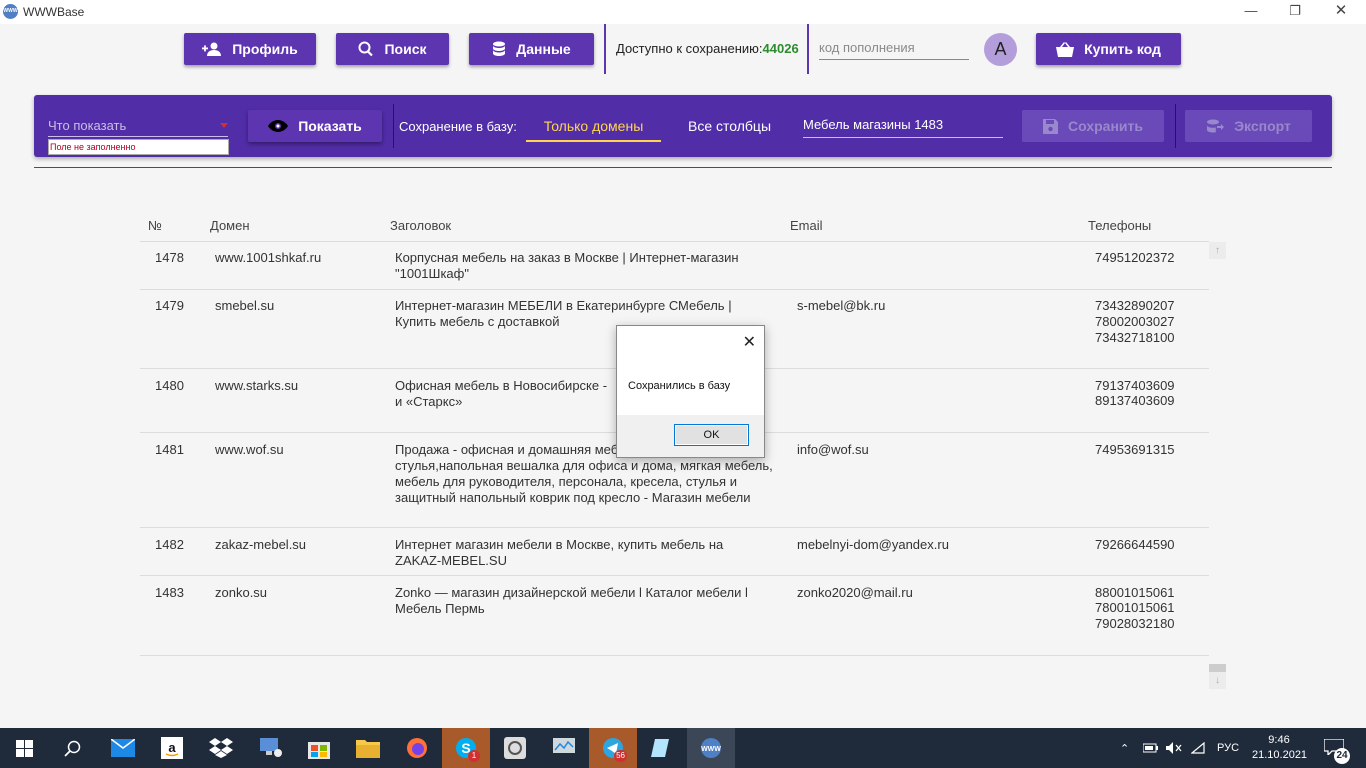  What do you see at coordinates (1262, 126) in the screenshot?
I see `export-button-label: Экспорт` at bounding box center [1262, 126].